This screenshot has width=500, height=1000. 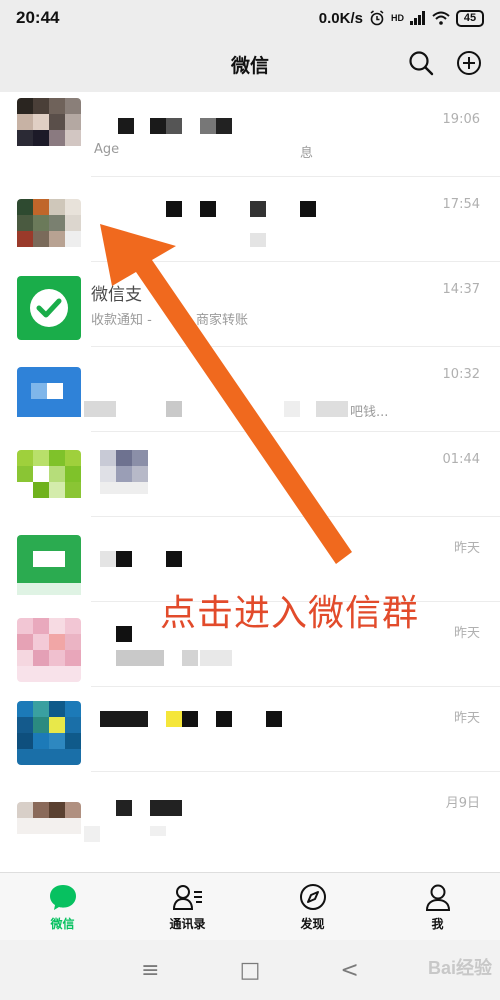 I want to click on chat-item: 17:54, so click(x=250, y=219).